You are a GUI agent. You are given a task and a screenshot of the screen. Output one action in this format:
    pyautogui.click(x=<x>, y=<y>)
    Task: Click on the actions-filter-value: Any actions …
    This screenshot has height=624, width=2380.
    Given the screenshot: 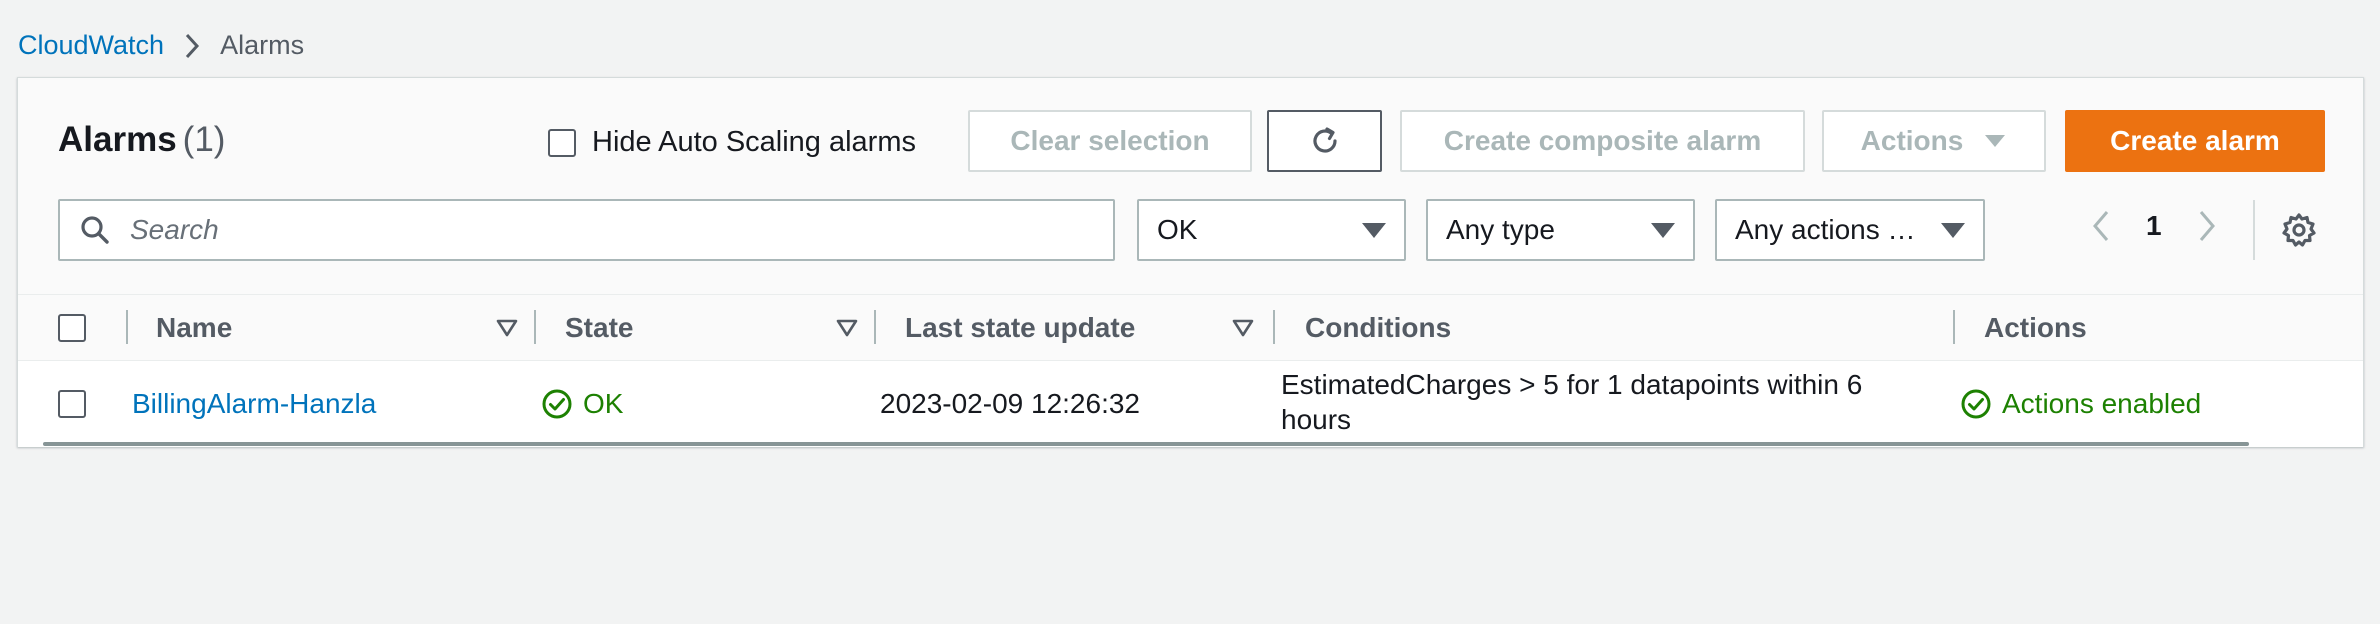 What is the action you would take?
    pyautogui.click(x=1825, y=229)
    